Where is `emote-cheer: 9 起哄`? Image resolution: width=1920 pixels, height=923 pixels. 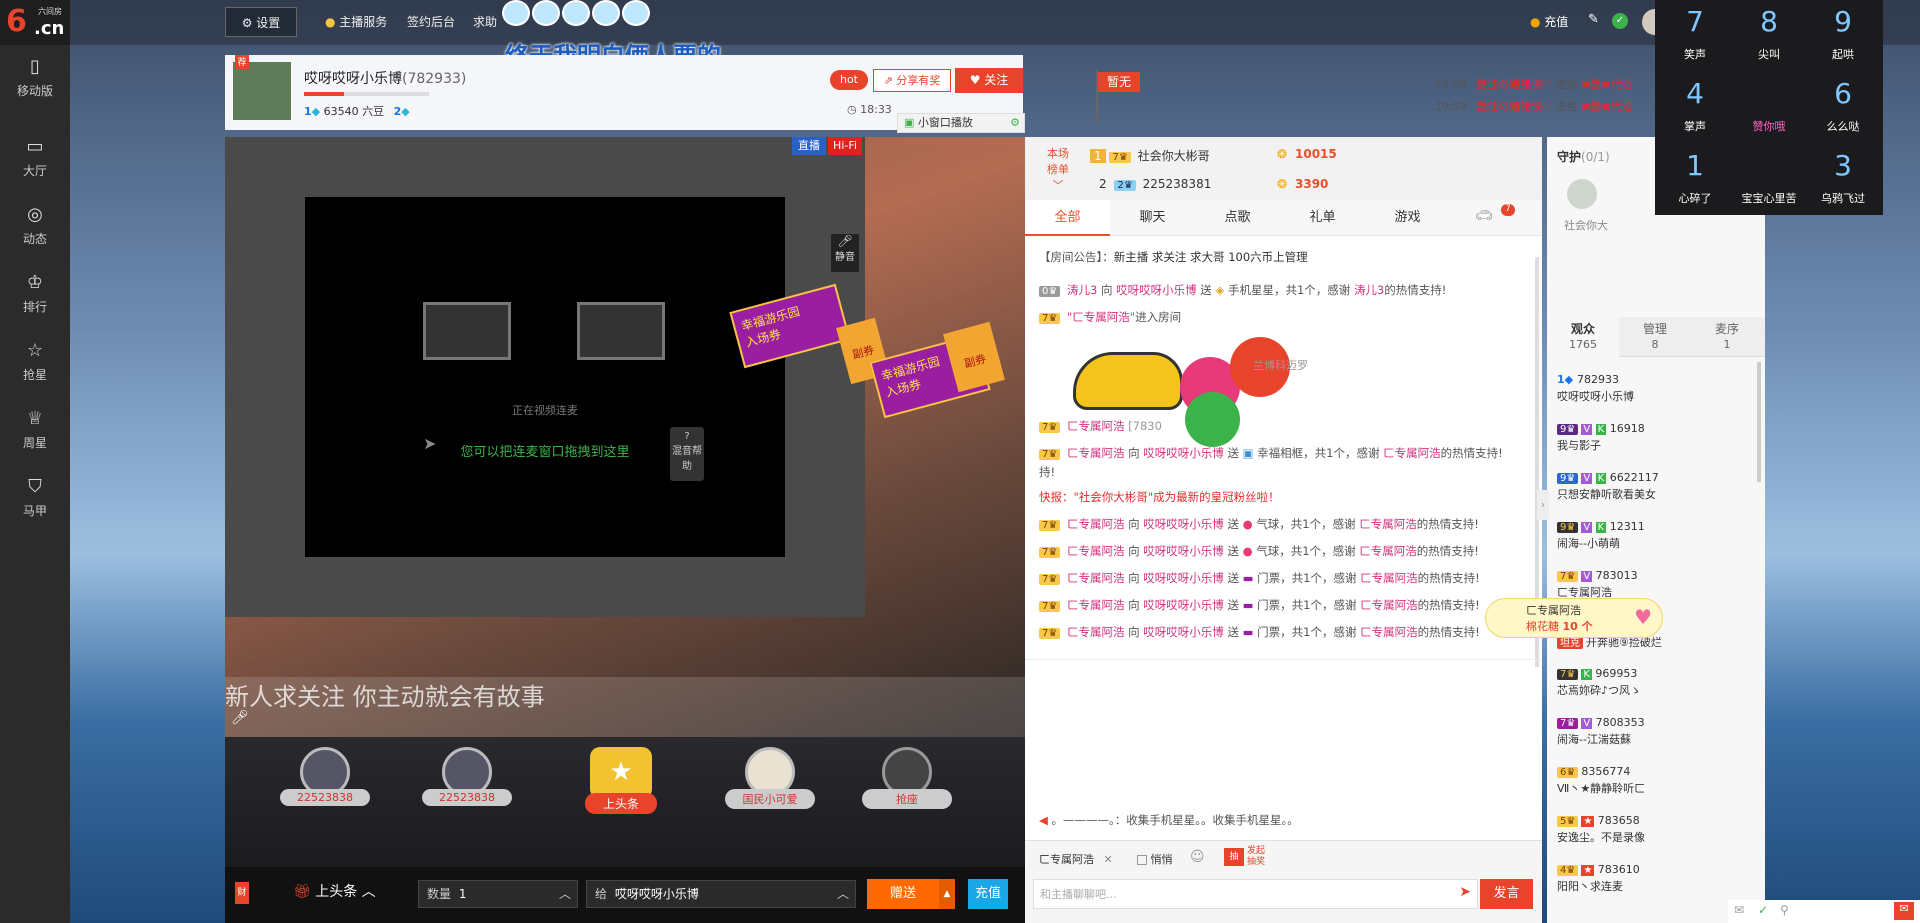 emote-cheer: 9 起哄 is located at coordinates (1843, 35).